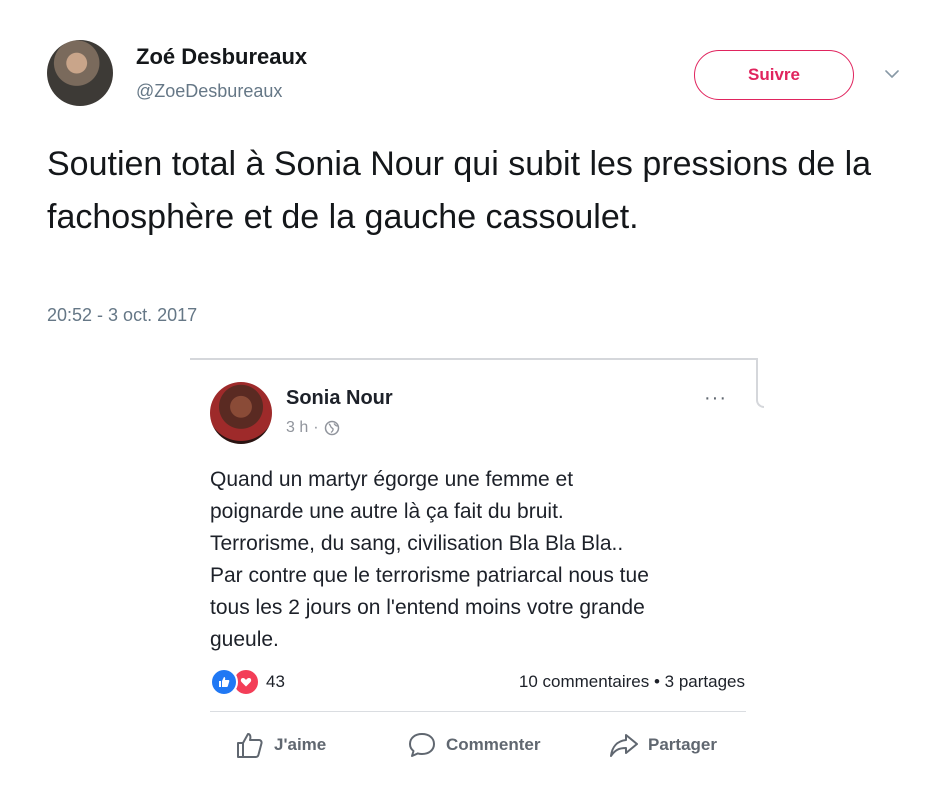 Image resolution: width=952 pixels, height=790 pixels. I want to click on share-arrow-icon, so click(624, 745).